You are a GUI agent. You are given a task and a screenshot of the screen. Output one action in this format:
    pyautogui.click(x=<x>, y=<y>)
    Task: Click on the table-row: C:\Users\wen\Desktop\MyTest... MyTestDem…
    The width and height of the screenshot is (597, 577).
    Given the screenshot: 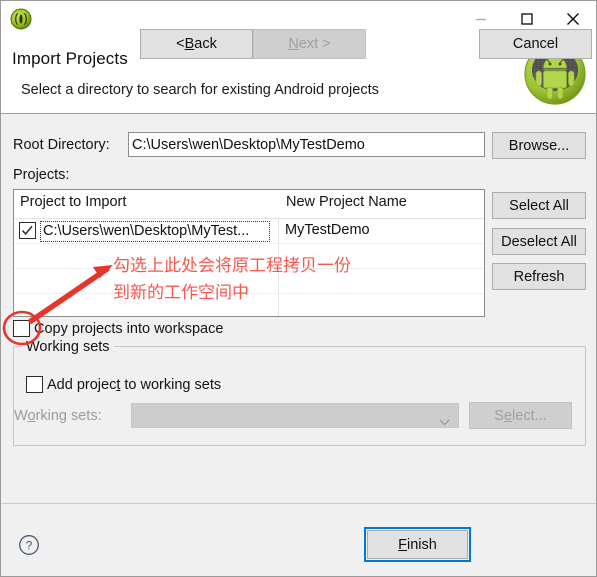 What is the action you would take?
    pyautogui.click(x=249, y=231)
    